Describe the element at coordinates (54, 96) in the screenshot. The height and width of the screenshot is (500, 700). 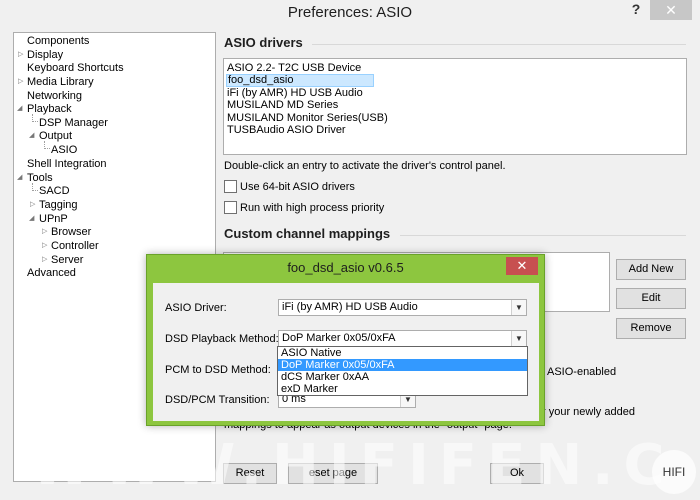
I see `tree-item-networking: Networking` at that location.